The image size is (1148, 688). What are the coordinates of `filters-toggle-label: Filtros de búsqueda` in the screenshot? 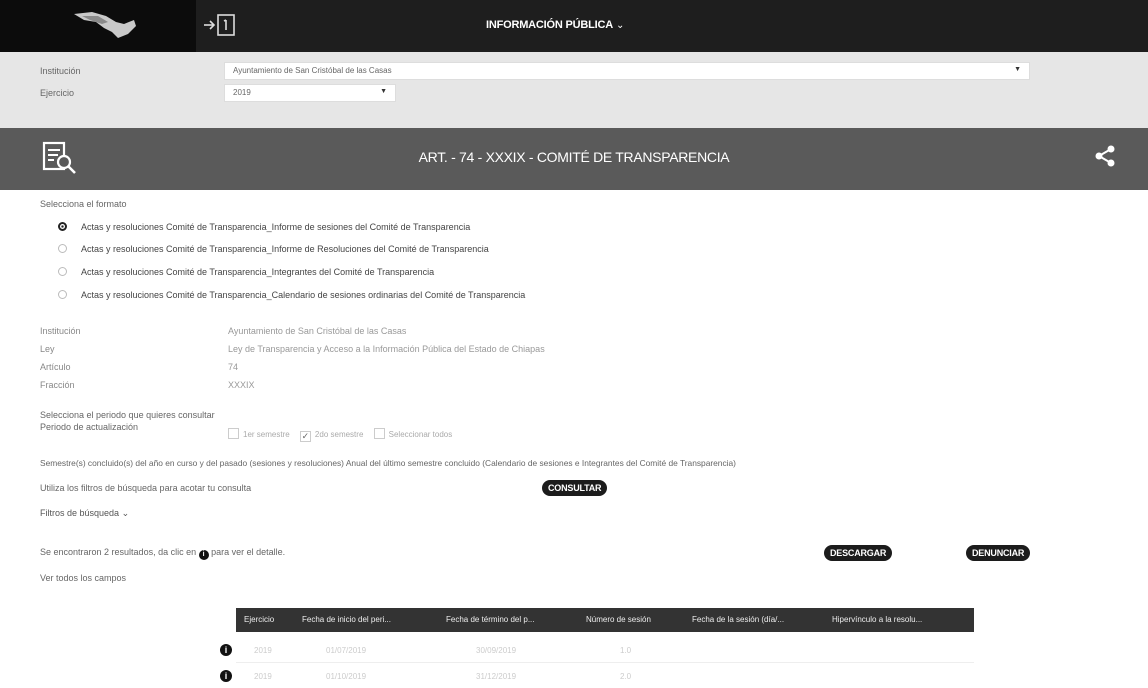 It's located at (80, 513).